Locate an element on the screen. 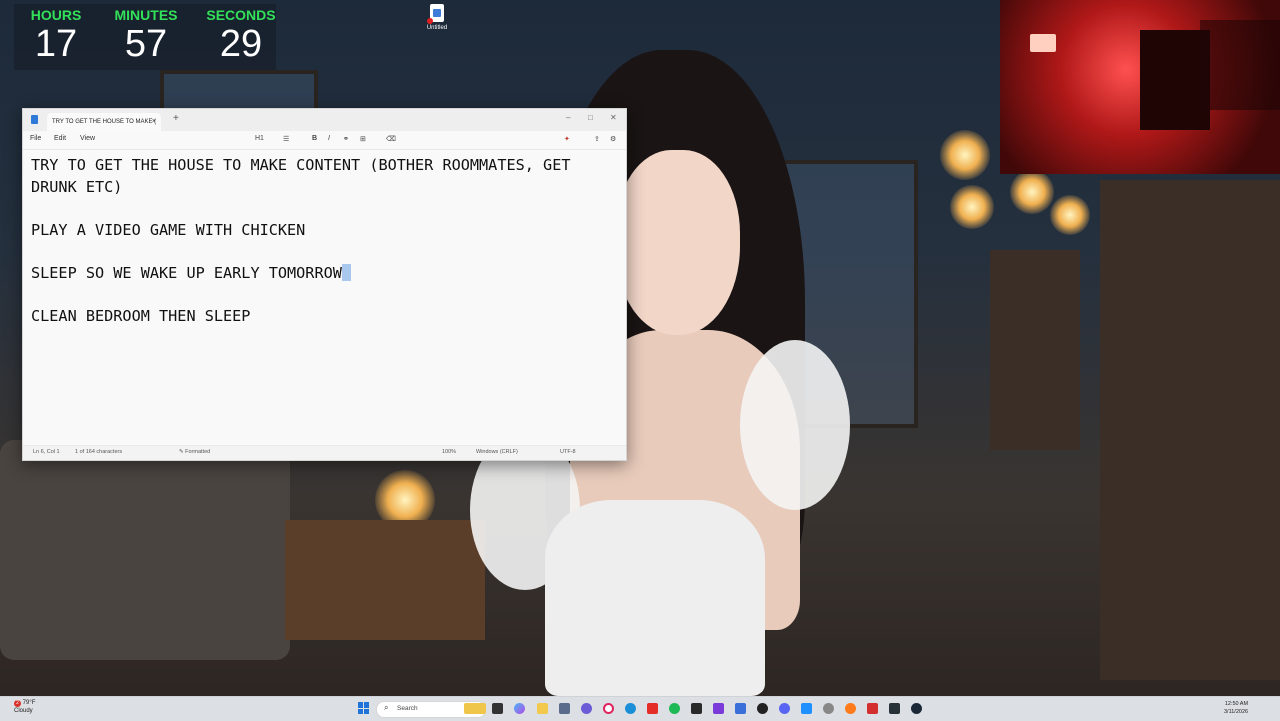  formatted-label: Formatted is located at coordinates (198, 452).